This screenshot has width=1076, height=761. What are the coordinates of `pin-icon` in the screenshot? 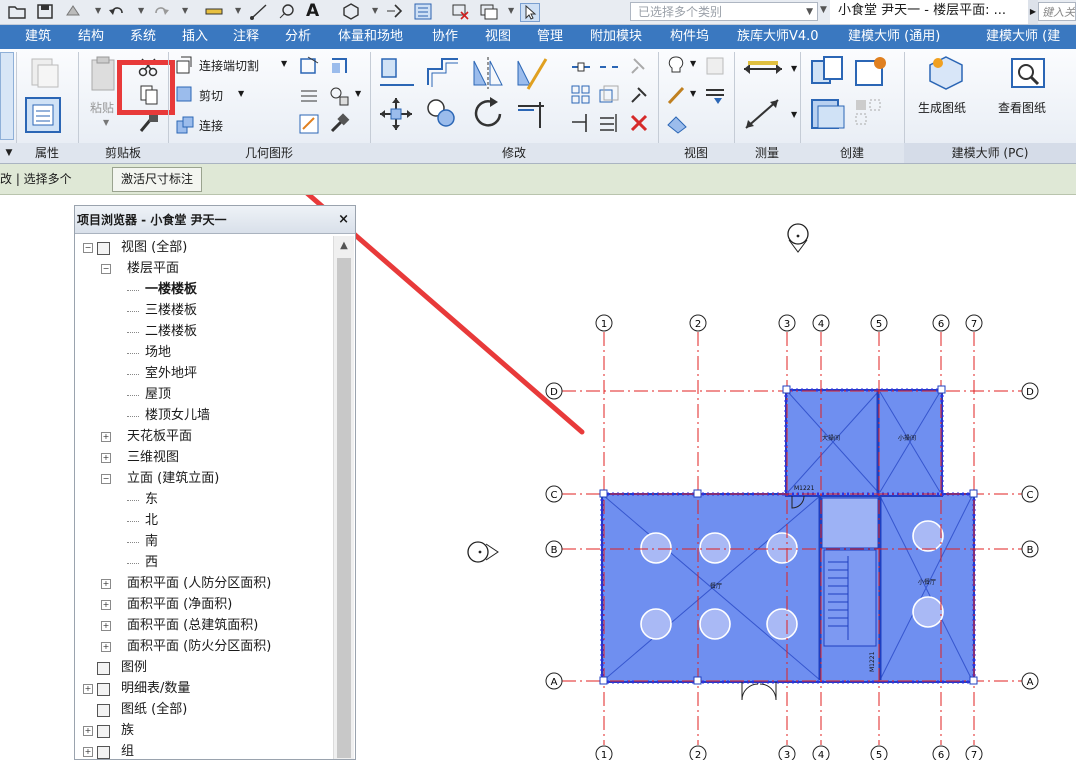 It's located at (639, 95).